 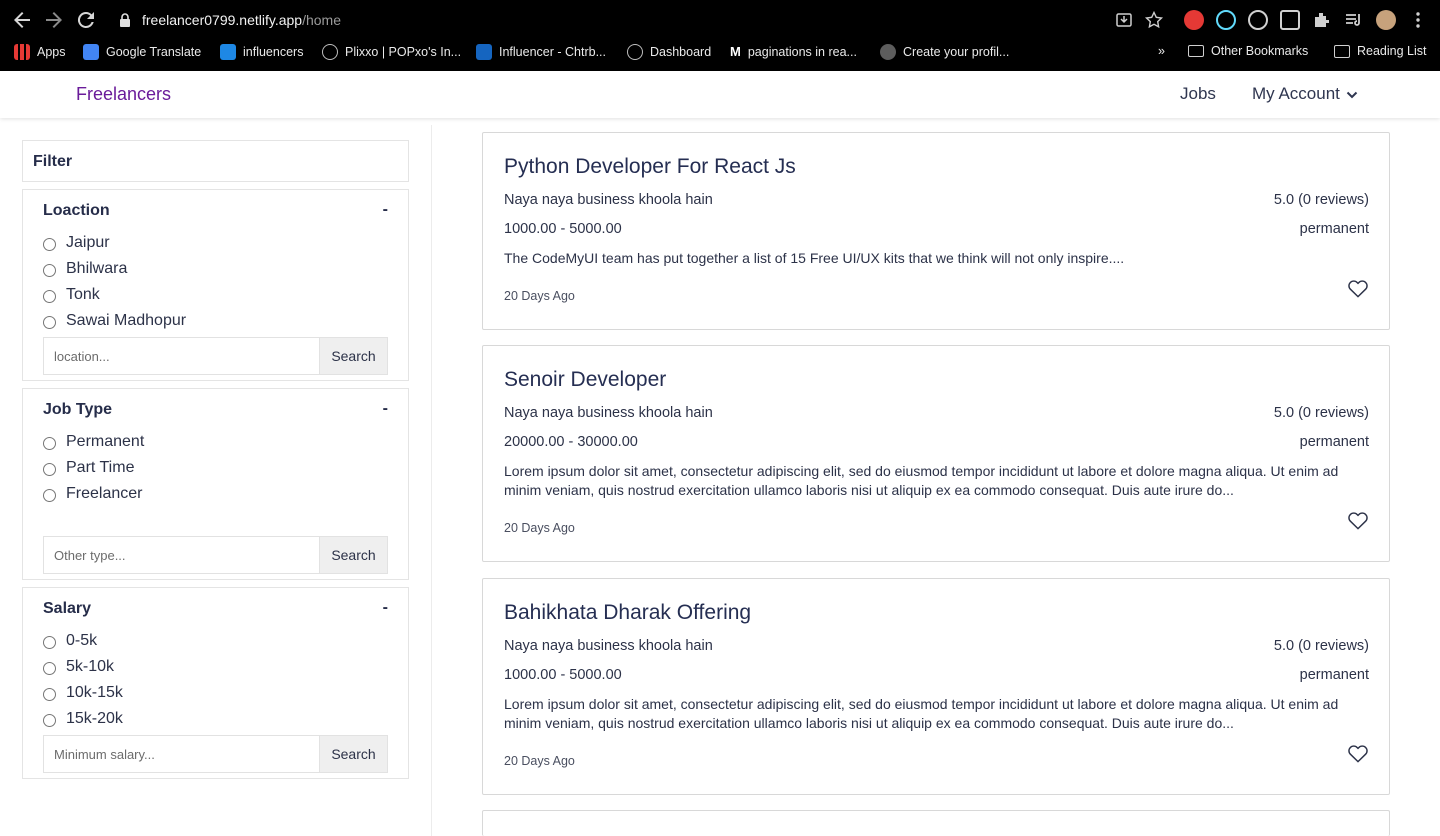 What do you see at coordinates (1290, 20) in the screenshot?
I see `extension-c-icon` at bounding box center [1290, 20].